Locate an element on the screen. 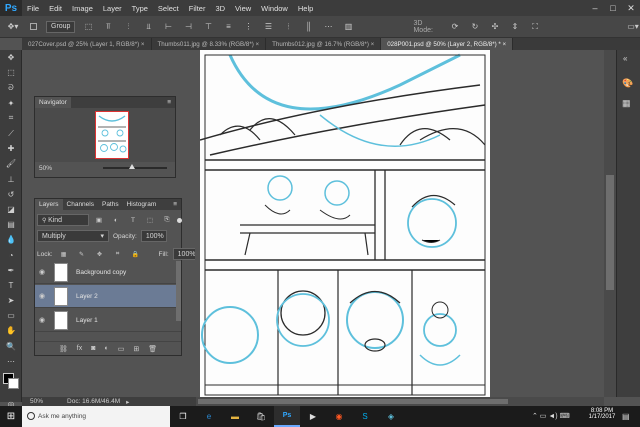 This screenshot has width=640, height=427. align-vcenter-icon: ⫶ is located at coordinates (128, 27).